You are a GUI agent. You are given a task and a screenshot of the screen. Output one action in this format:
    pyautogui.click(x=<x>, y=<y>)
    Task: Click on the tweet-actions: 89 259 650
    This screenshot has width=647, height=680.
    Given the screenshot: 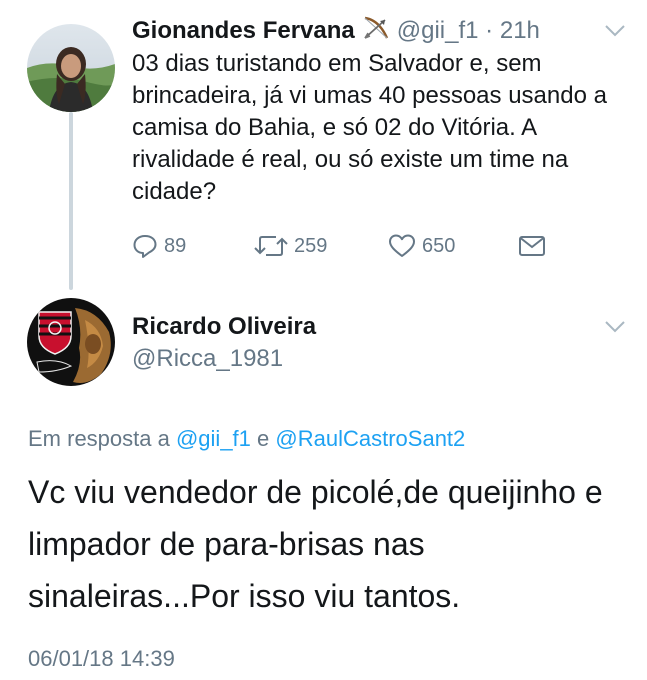 What is the action you would take?
    pyautogui.click(x=352, y=246)
    